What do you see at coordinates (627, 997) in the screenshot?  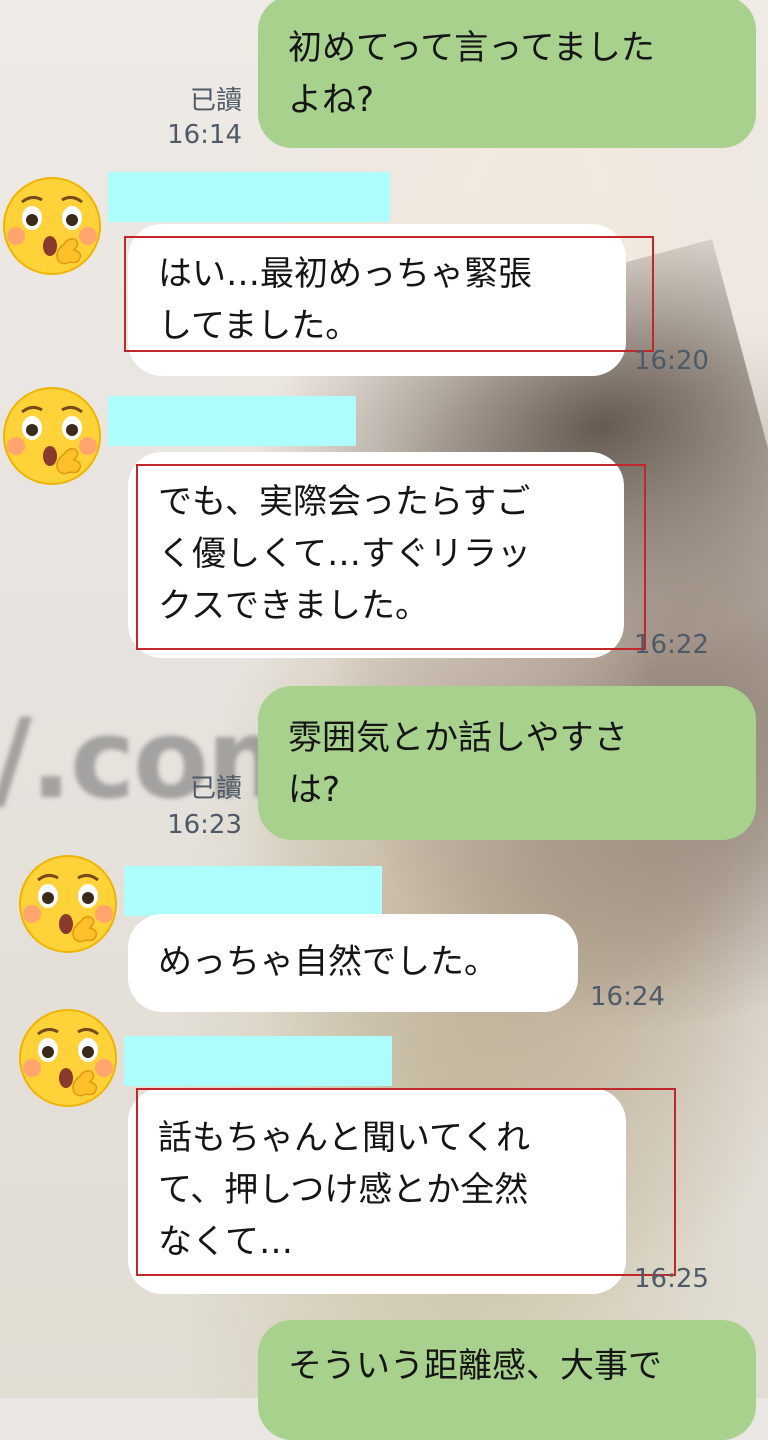 I see `message-timestamp: 16:24` at bounding box center [627, 997].